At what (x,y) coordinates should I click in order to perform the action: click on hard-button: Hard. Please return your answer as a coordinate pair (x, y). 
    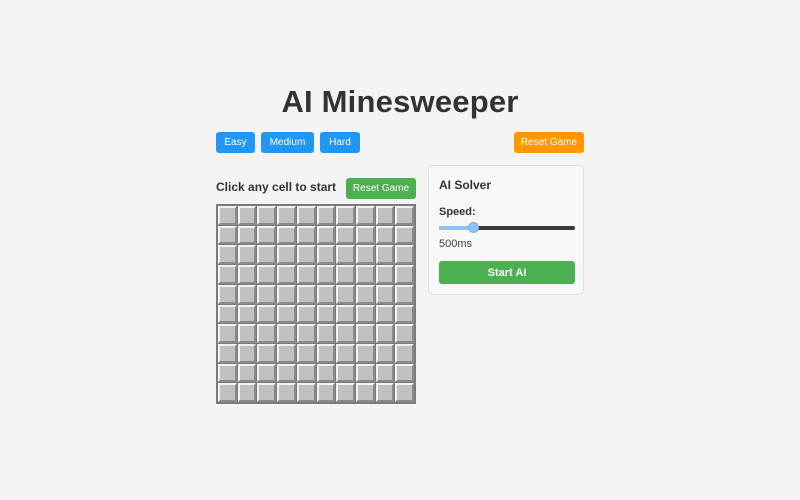
    Looking at the image, I should click on (340, 142).